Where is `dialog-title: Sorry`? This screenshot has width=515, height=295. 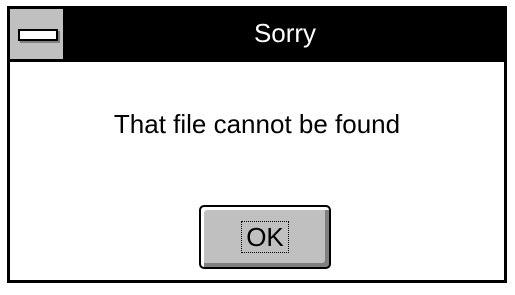 dialog-title: Sorry is located at coordinates (285, 33).